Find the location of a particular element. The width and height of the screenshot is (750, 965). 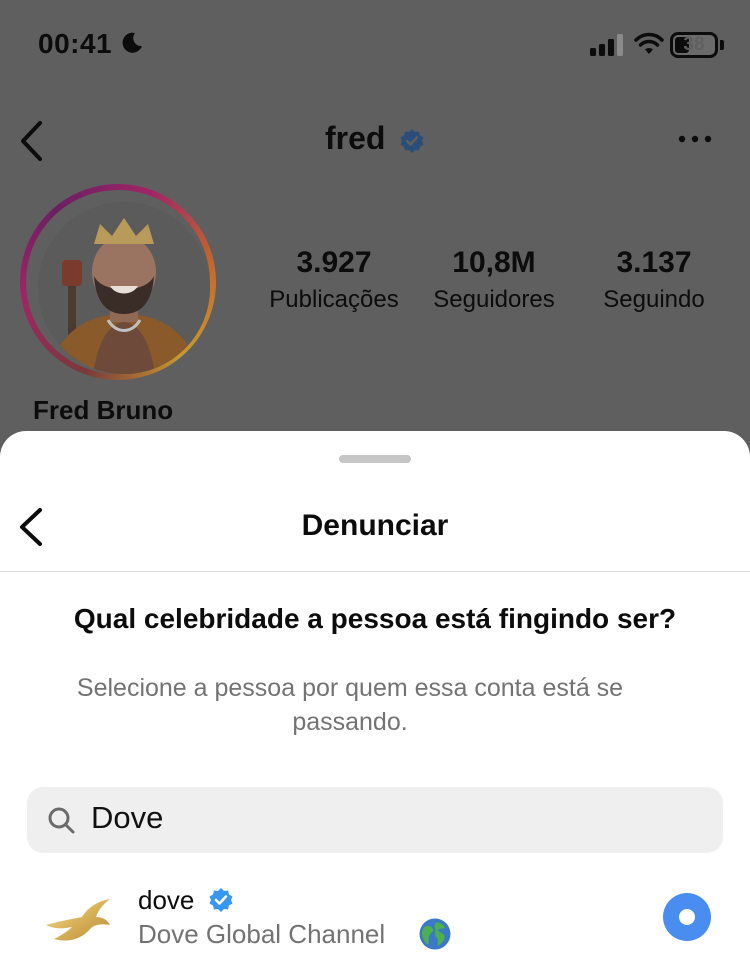

search-icon is located at coordinates (61, 820).